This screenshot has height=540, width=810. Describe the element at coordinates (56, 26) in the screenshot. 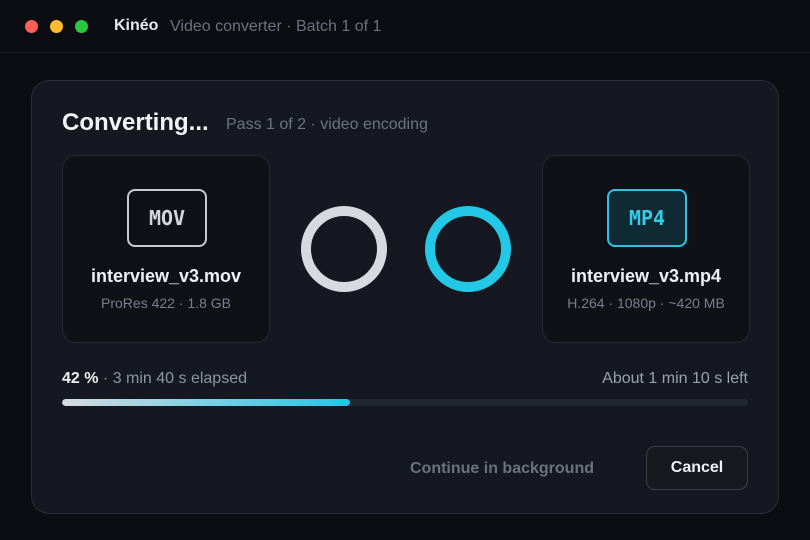

I see `minimize-window-button` at that location.